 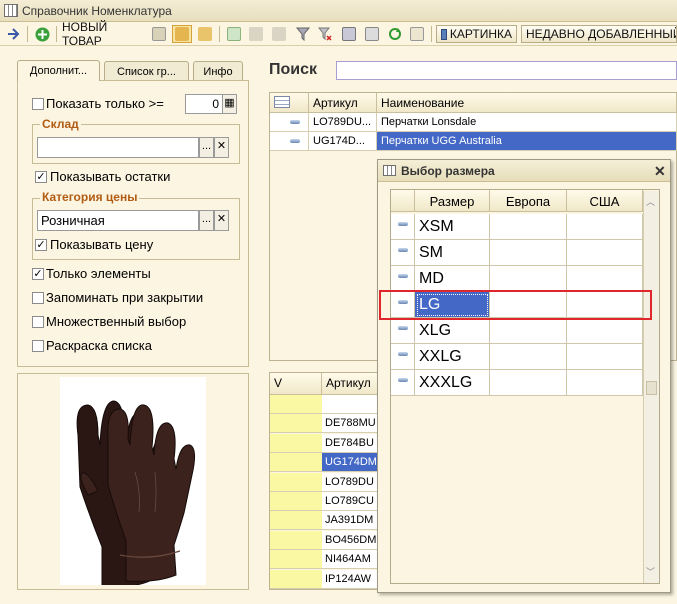 I want to click on only-elements-checkbox: ✓, so click(x=38, y=274).